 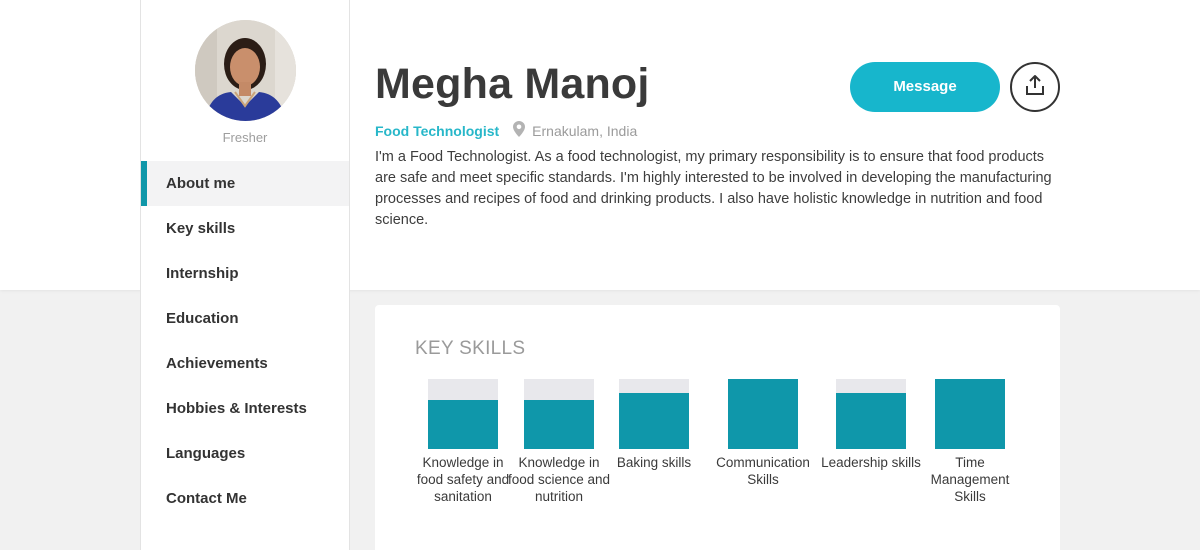 I want to click on skill-label: Knowledge in food safety and sanitation, so click(x=463, y=479).